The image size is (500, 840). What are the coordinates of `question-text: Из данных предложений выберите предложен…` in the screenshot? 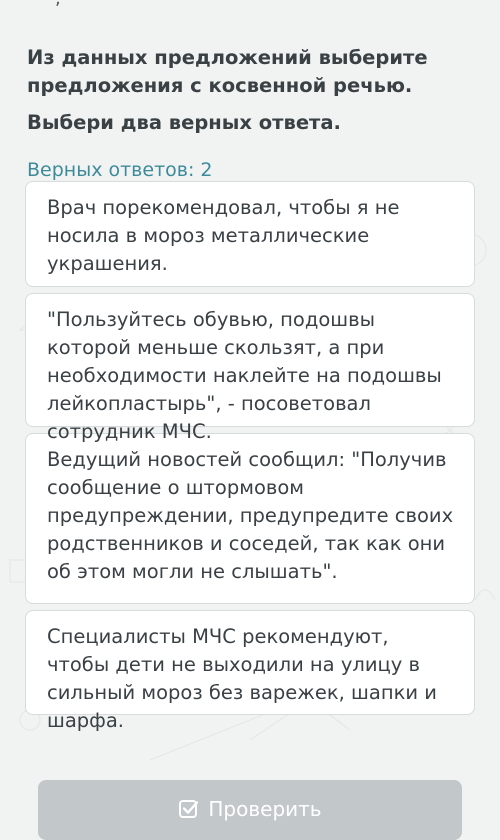 It's located at (227, 71).